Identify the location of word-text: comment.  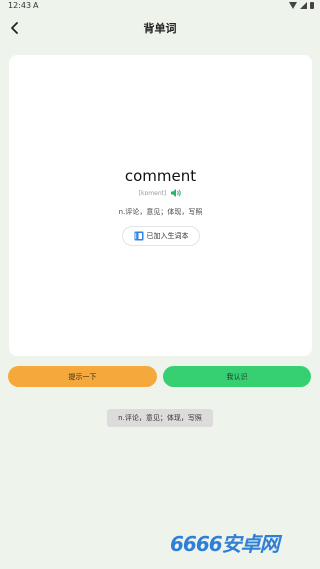
(160, 176).